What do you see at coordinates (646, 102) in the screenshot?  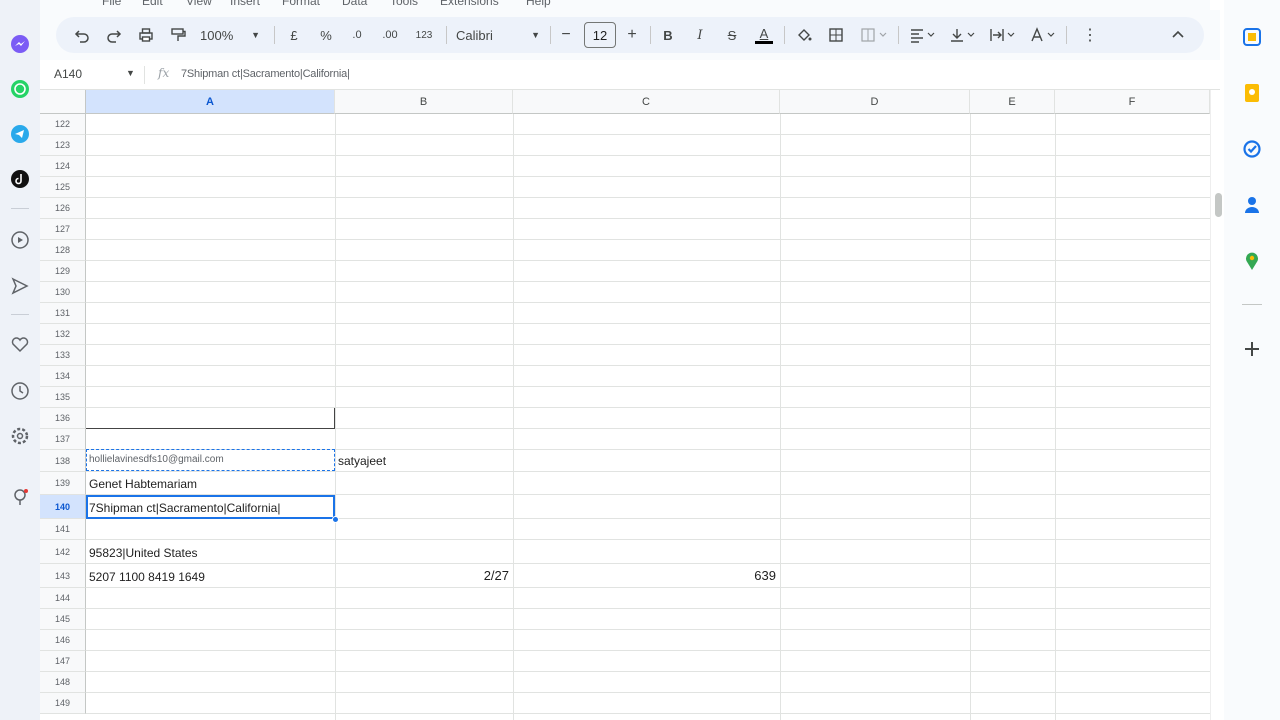 I see `column-header-c: C` at bounding box center [646, 102].